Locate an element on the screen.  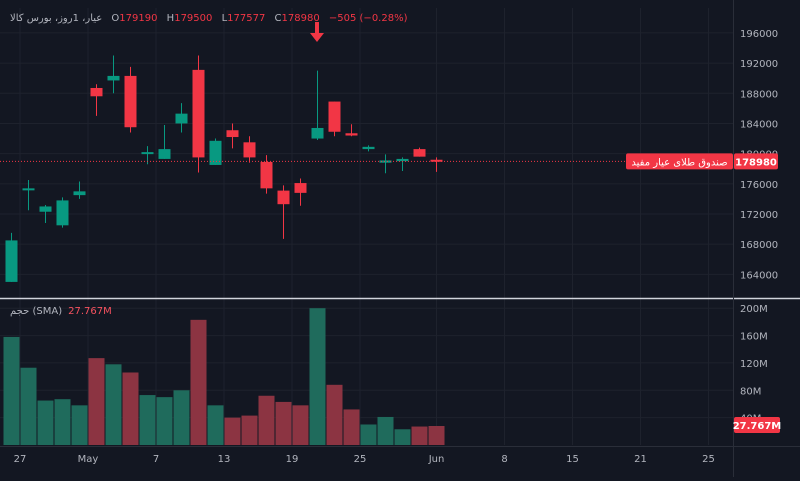
open-value: 179190 is located at coordinates (138, 18).